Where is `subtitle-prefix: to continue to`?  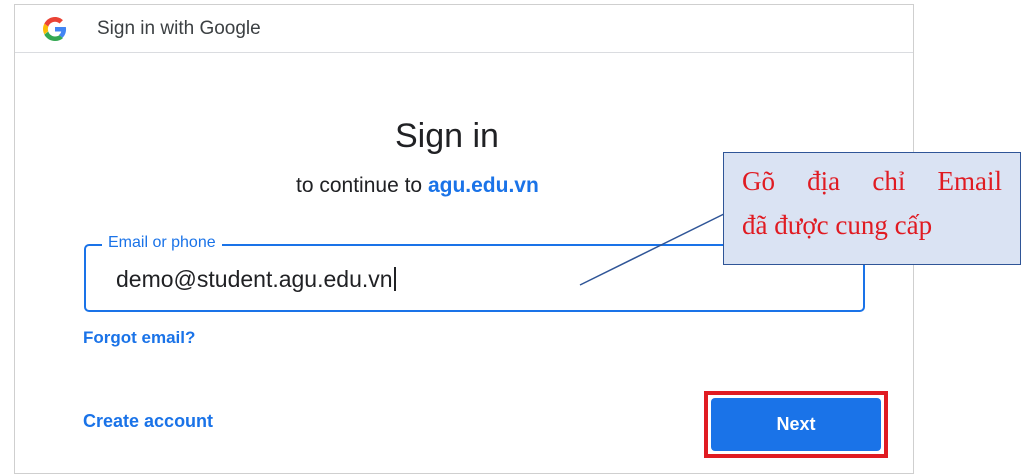 subtitle-prefix: to continue to is located at coordinates (359, 185).